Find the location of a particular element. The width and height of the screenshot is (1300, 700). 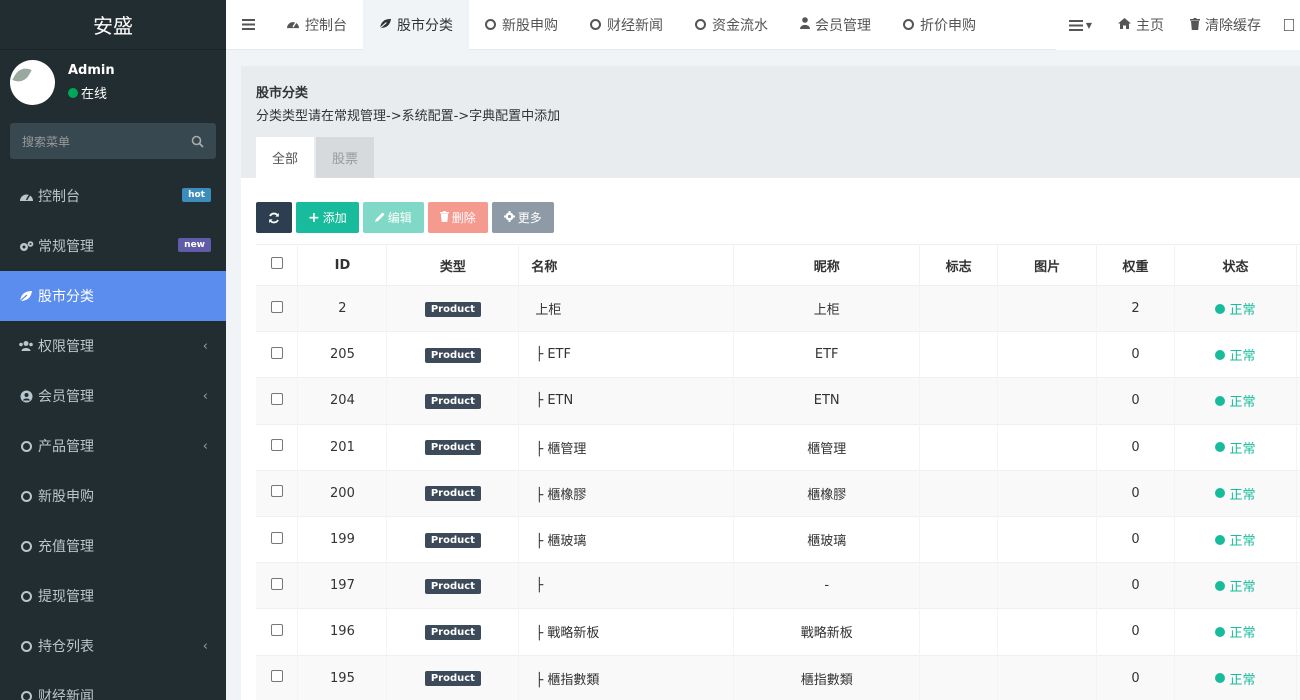

tab-ipo: 新股申购 is located at coordinates (521, 25).